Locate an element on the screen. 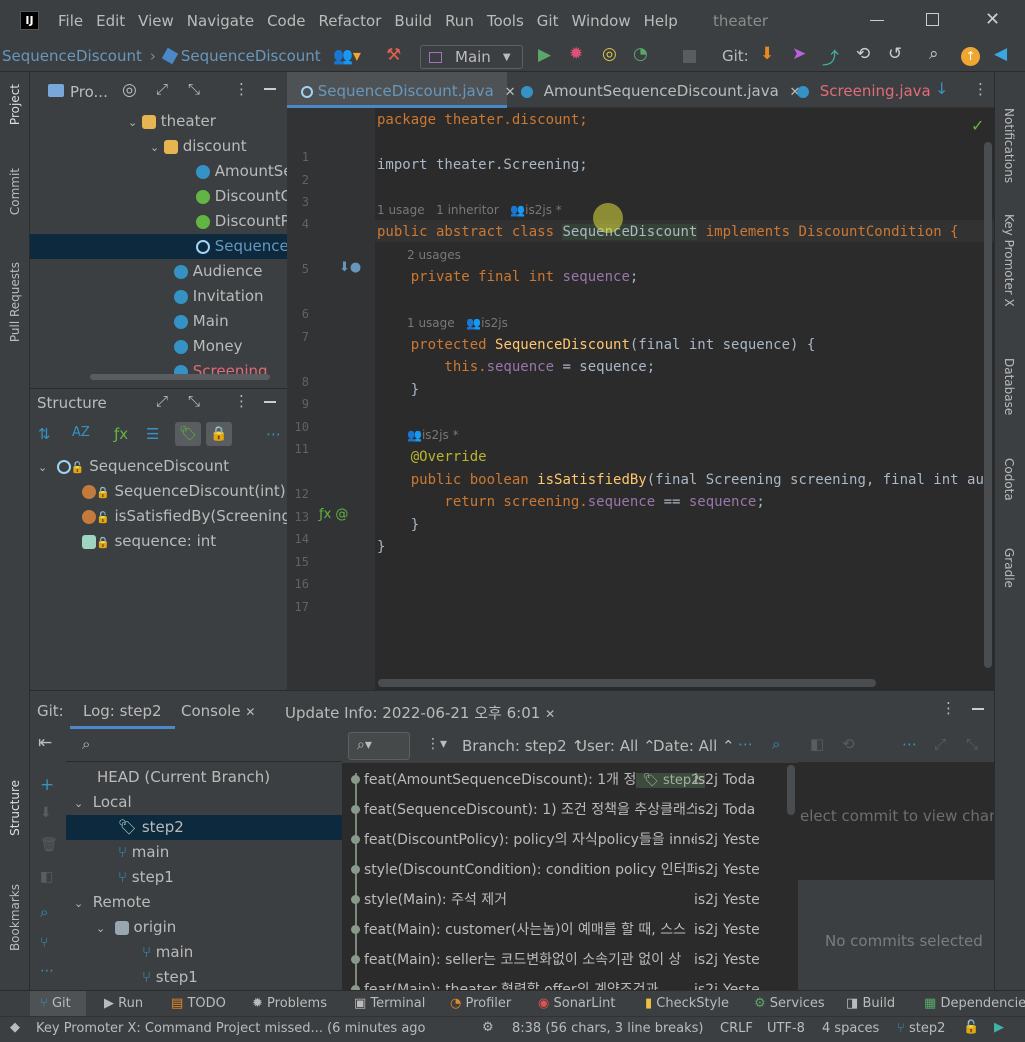  commit-tool-button: Commit is located at coordinates (15, 191).